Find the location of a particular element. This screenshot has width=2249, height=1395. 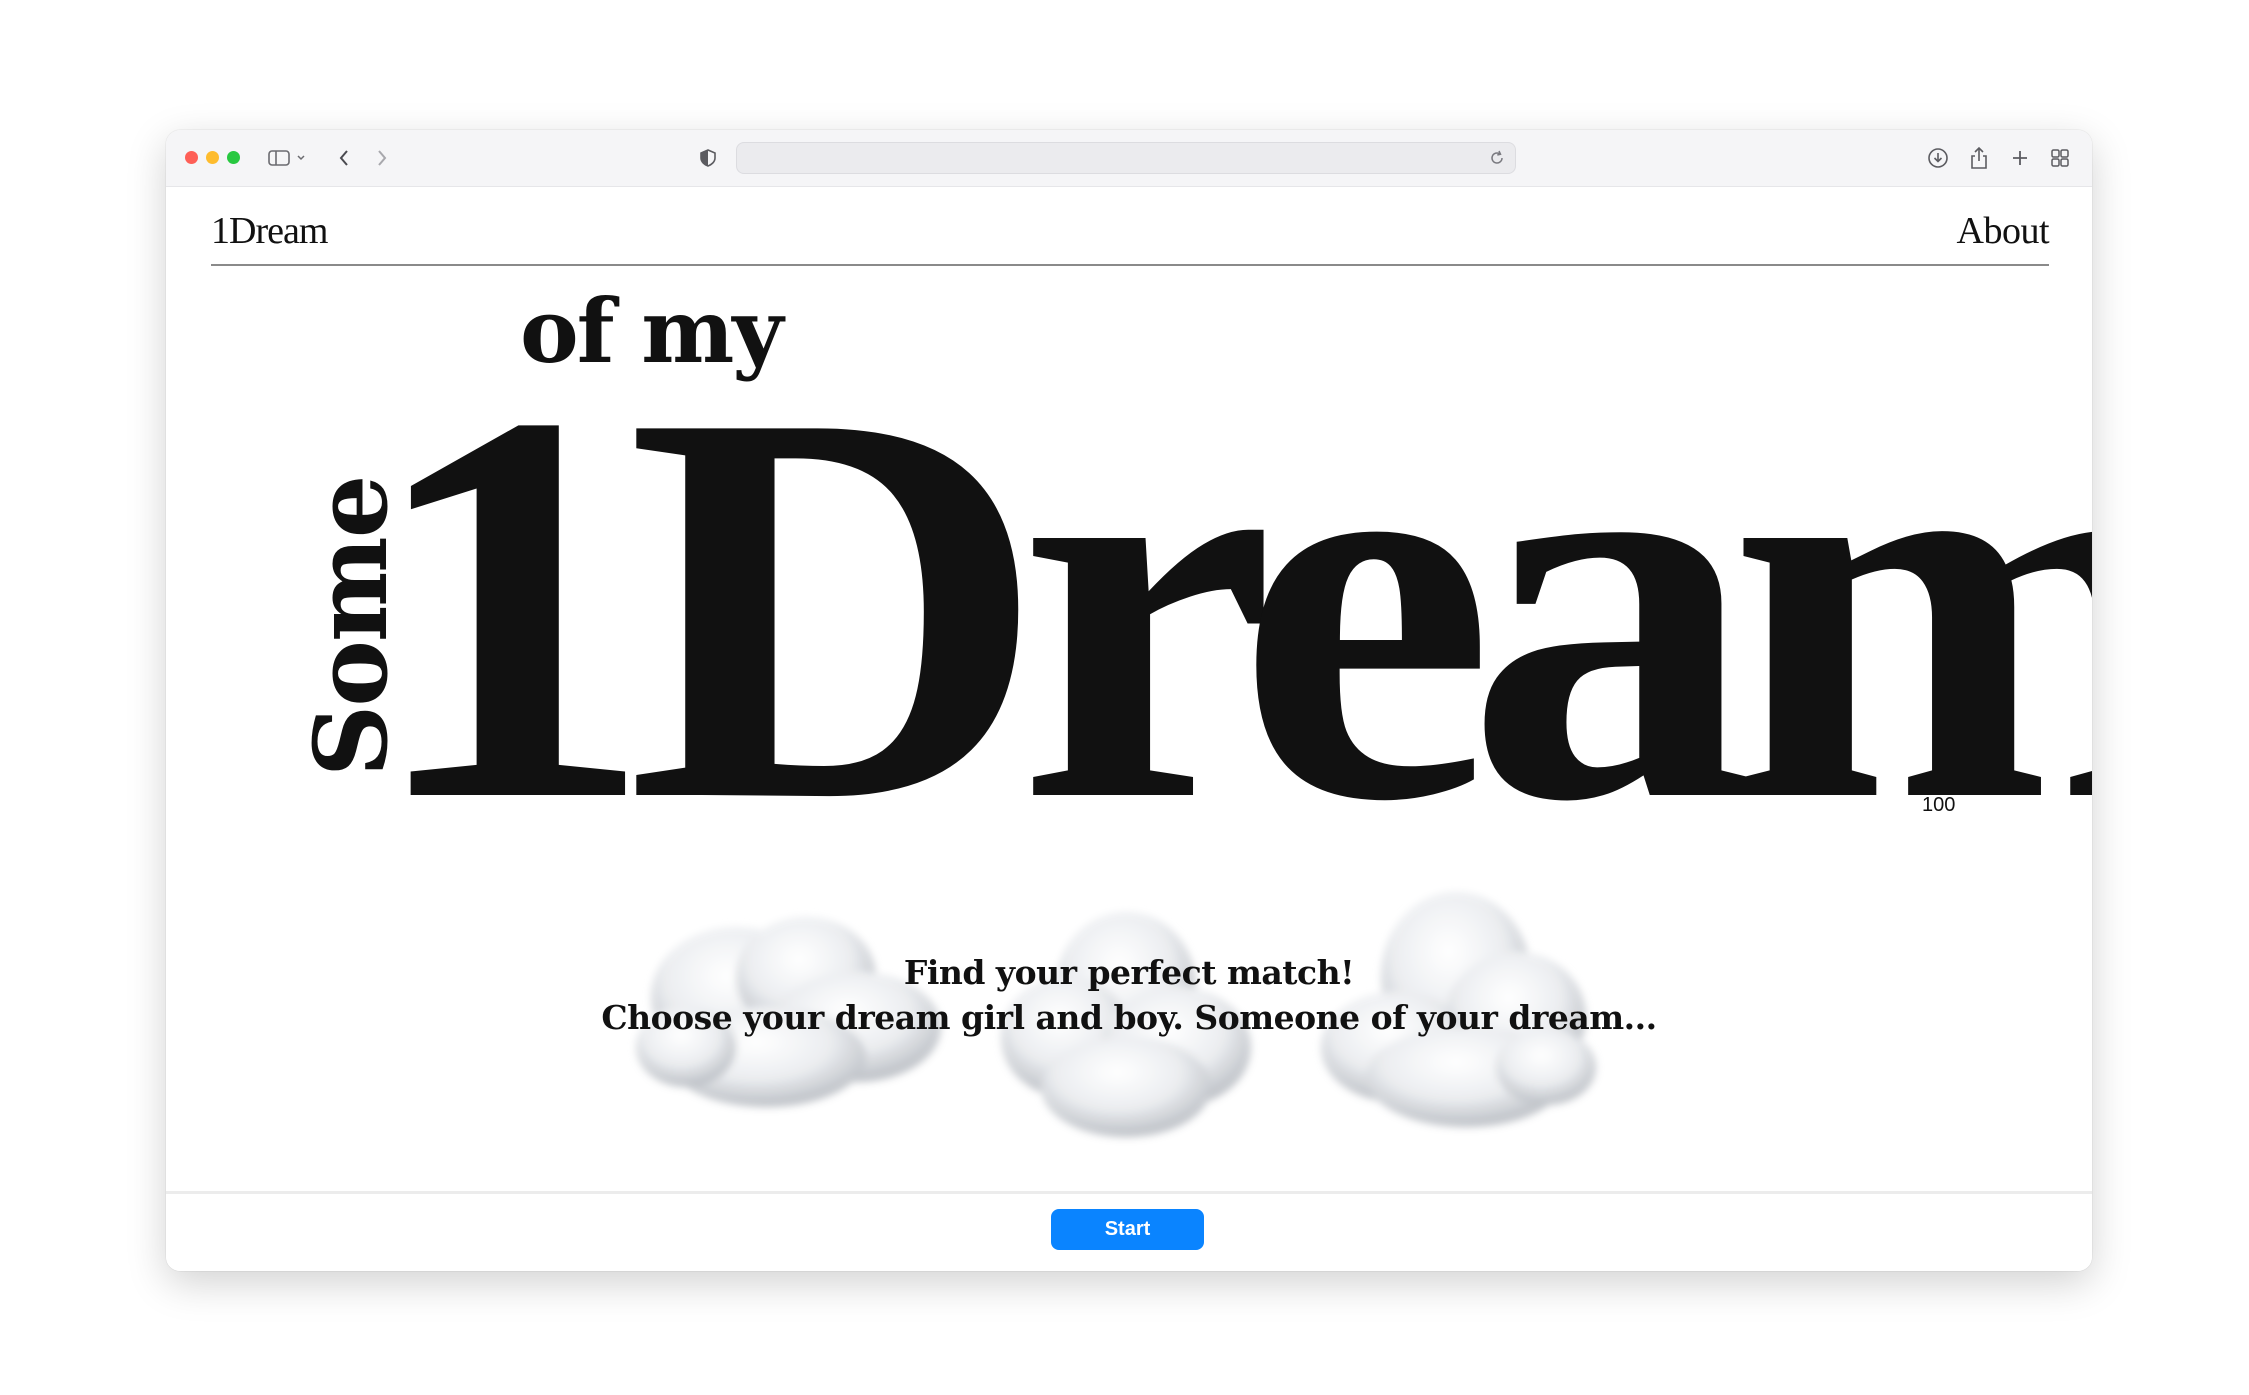

hero-superscript: 100 is located at coordinates (1939, 805).